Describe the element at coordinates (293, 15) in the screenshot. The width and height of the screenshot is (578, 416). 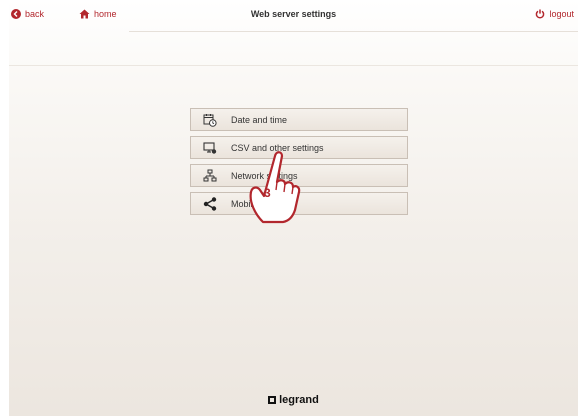
I see `top-bar: back home Web server settings logout` at that location.